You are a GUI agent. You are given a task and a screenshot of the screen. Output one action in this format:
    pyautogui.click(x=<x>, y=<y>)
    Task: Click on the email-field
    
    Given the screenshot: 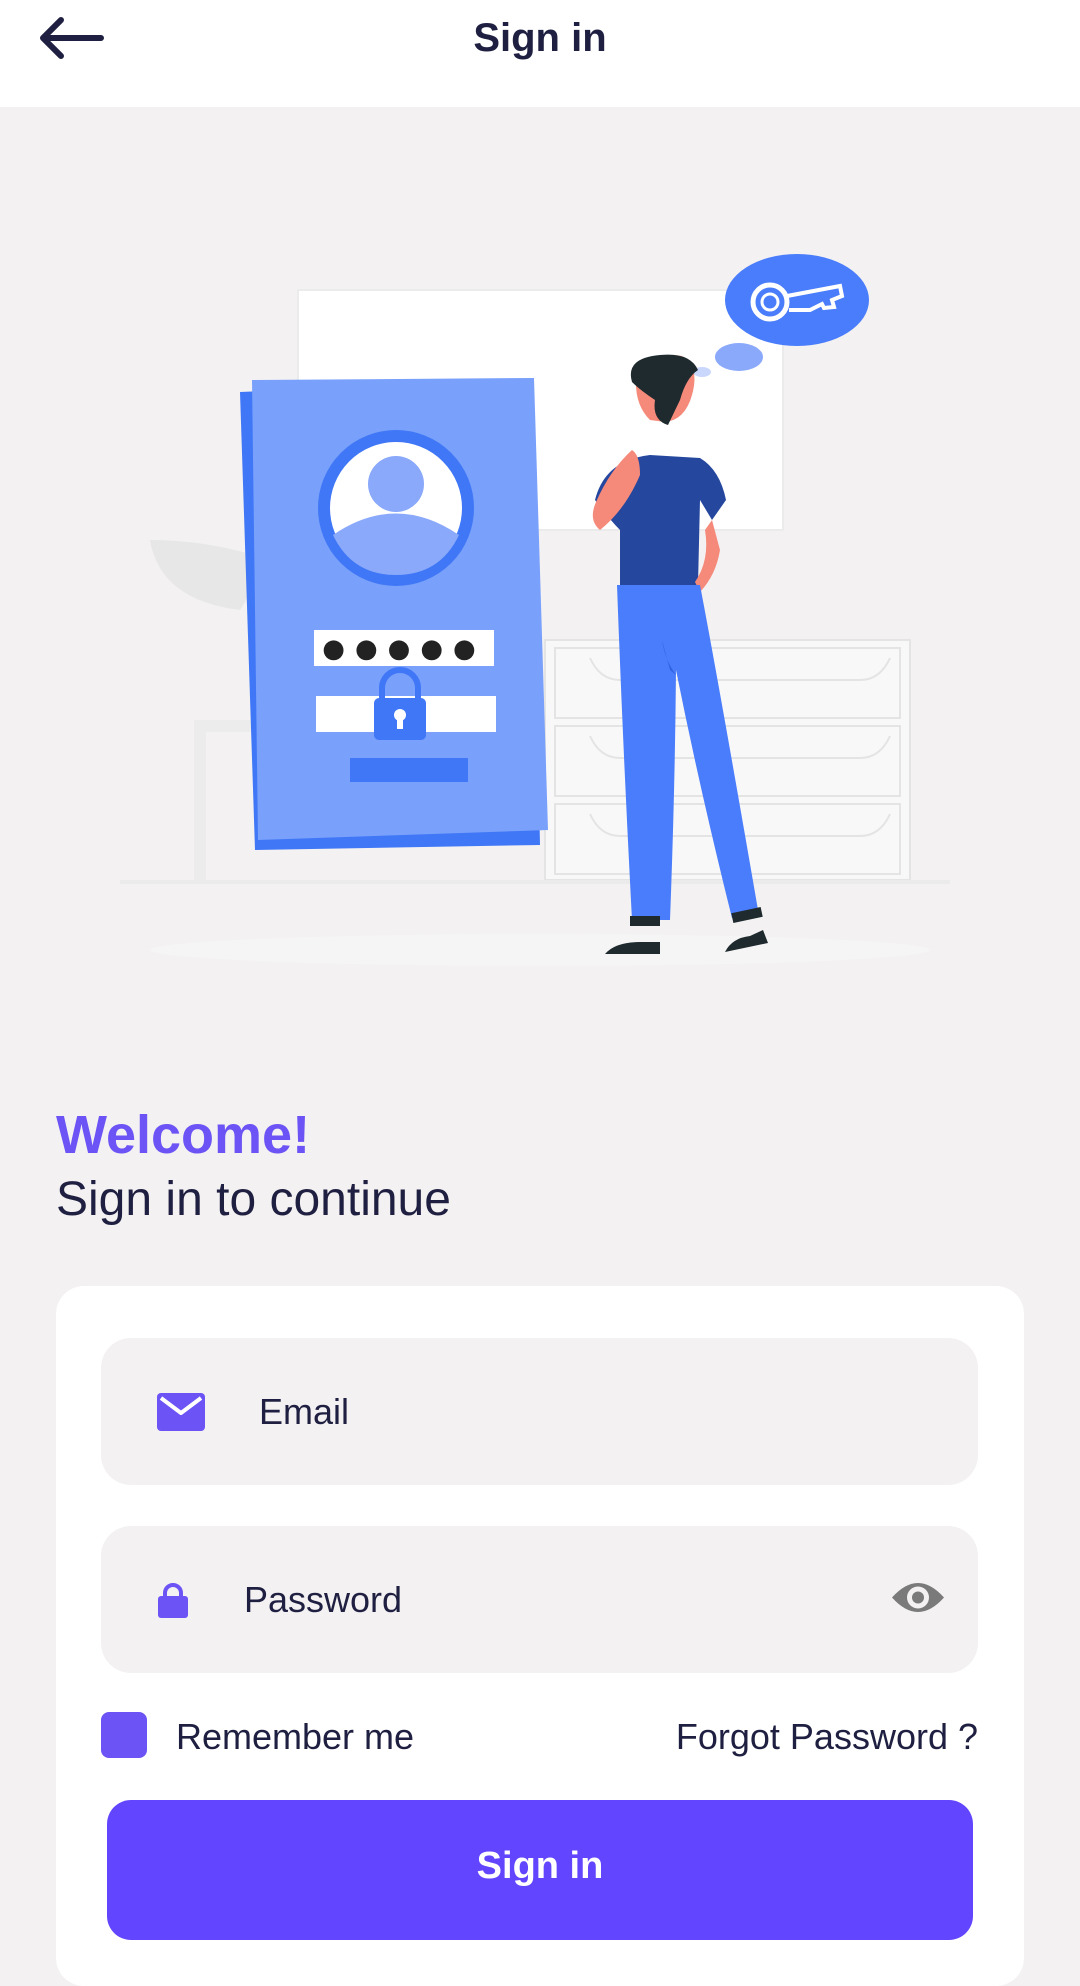 What is the action you would take?
    pyautogui.click(x=539, y=1411)
    